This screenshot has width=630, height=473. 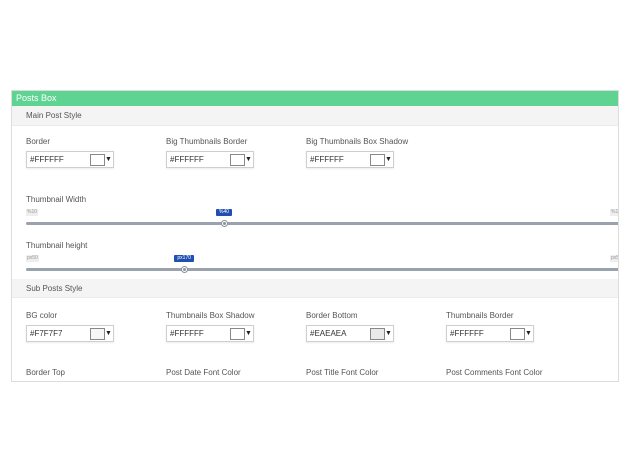 What do you see at coordinates (70, 333) in the screenshot?
I see `bg-color-picker: #F7F7F7 ▼` at bounding box center [70, 333].